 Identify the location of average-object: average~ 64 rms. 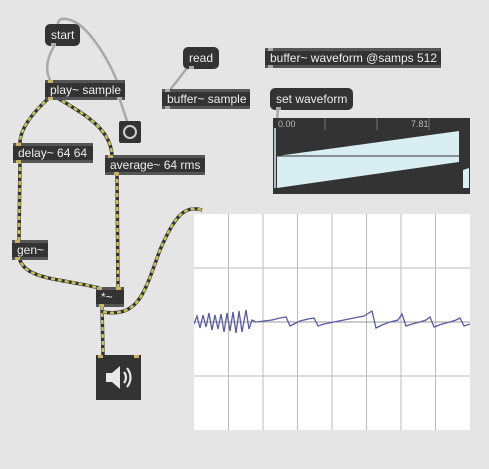
(155, 165).